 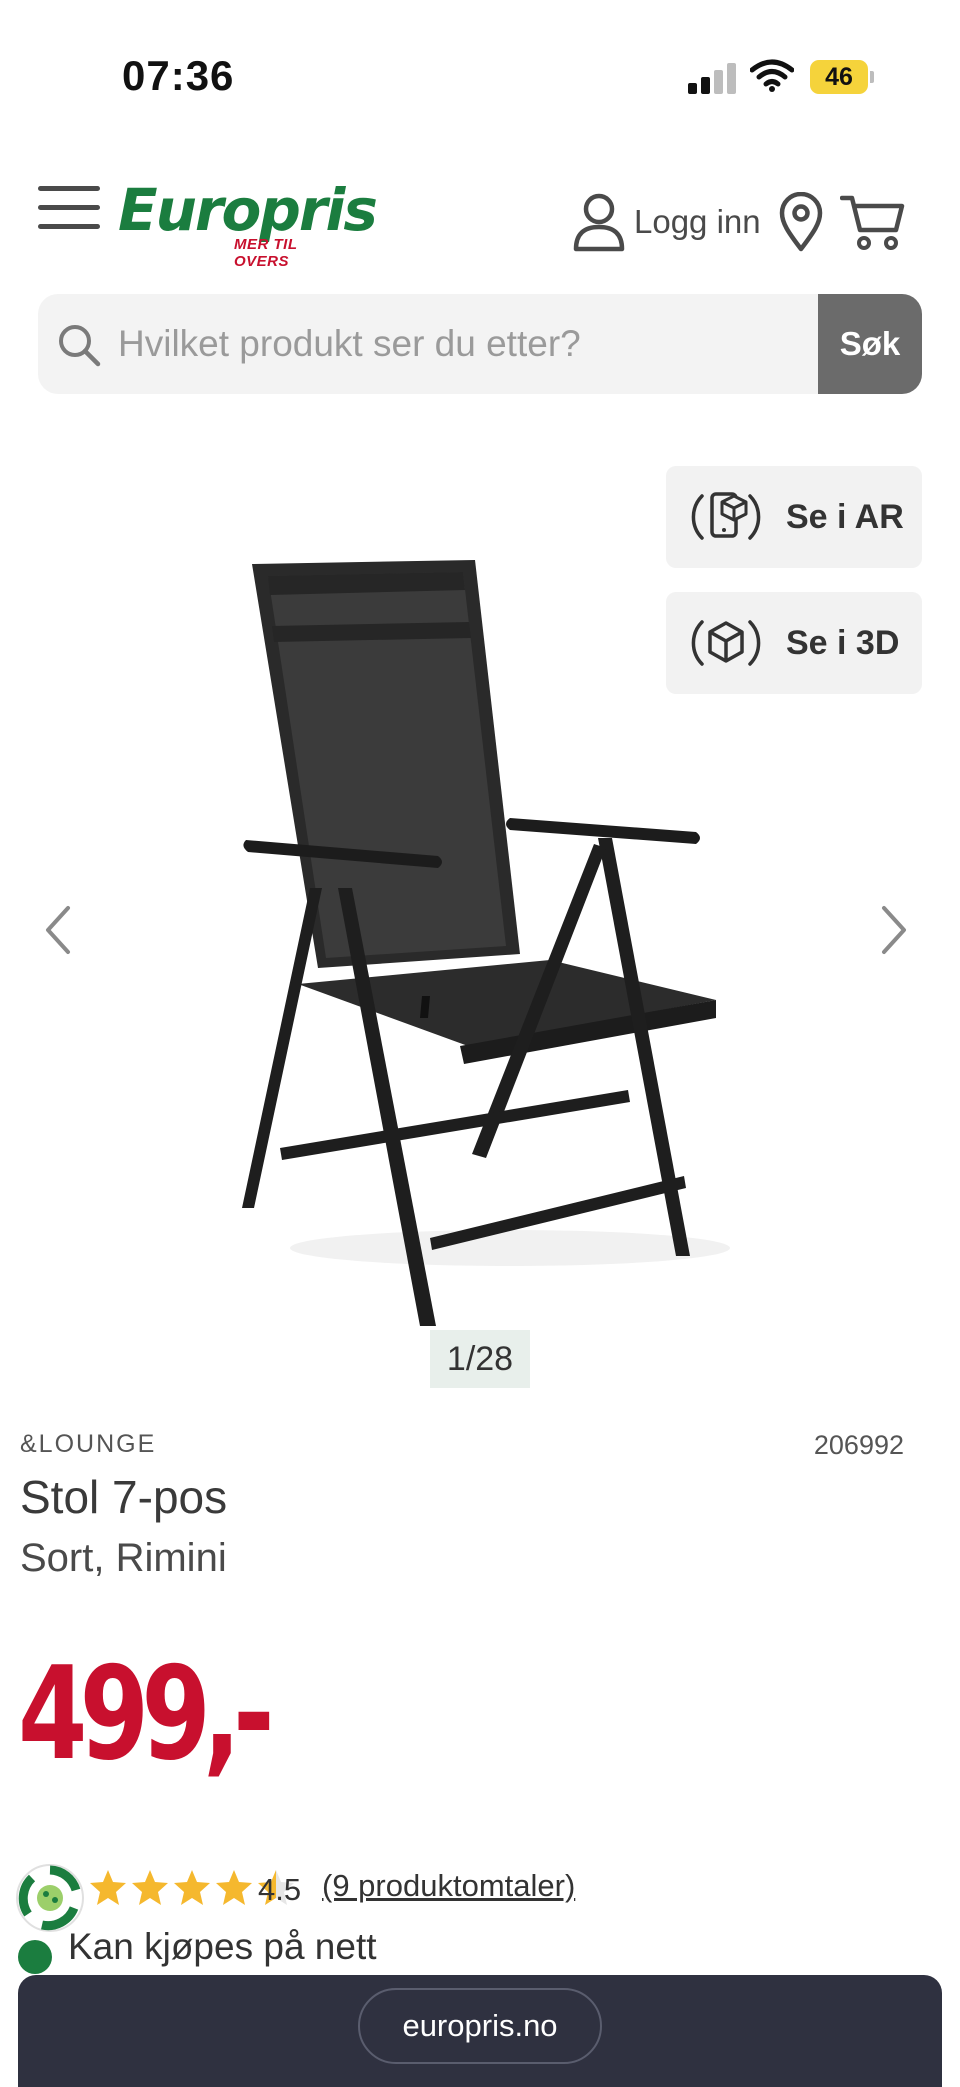 What do you see at coordinates (801, 222) in the screenshot?
I see `location-pin-icon` at bounding box center [801, 222].